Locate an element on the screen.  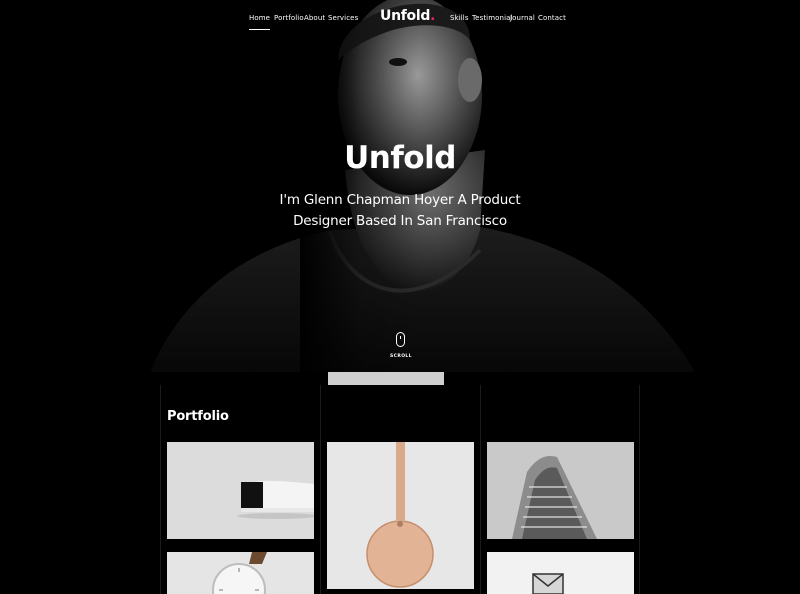
mouse-icon is located at coordinates (400, 339).